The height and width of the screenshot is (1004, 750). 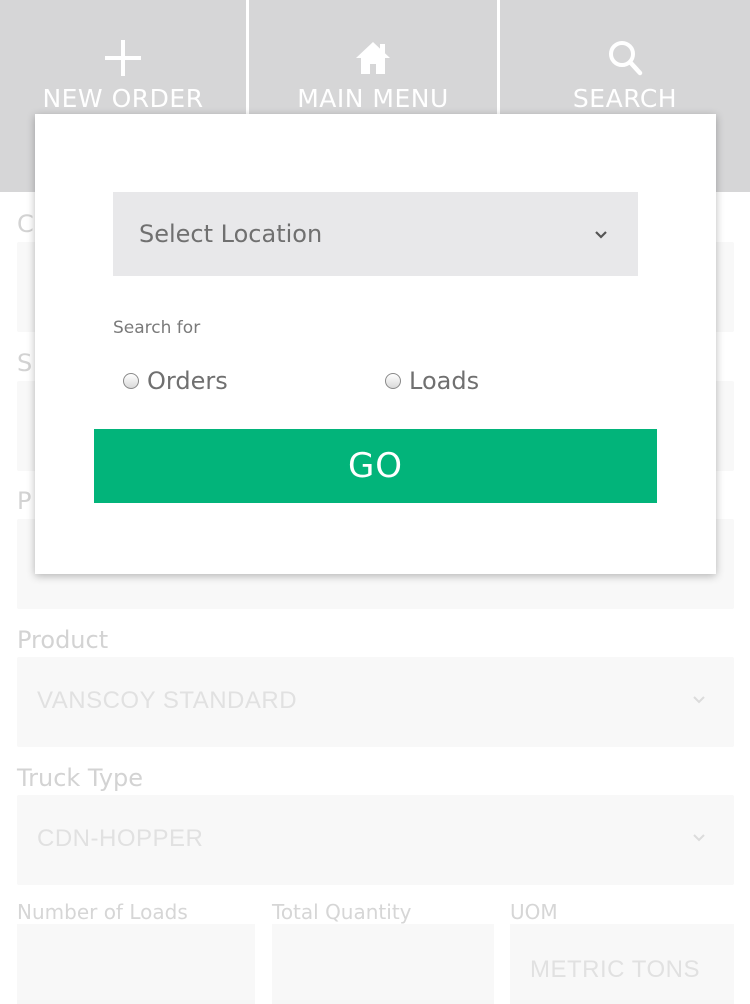 I want to click on radio-loads: Loads, so click(x=432, y=381).